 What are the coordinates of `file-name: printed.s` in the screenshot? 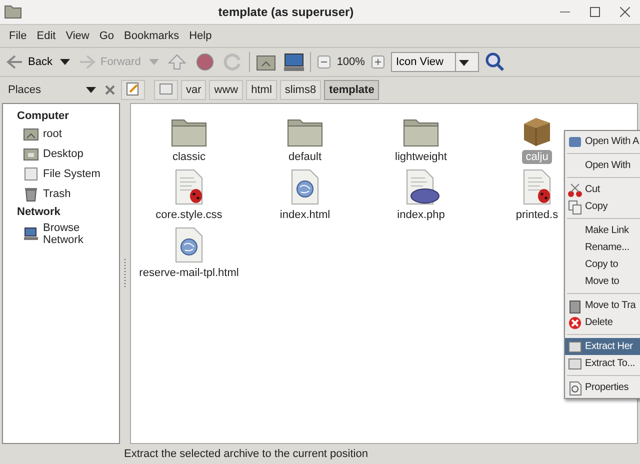 It's located at (537, 215).